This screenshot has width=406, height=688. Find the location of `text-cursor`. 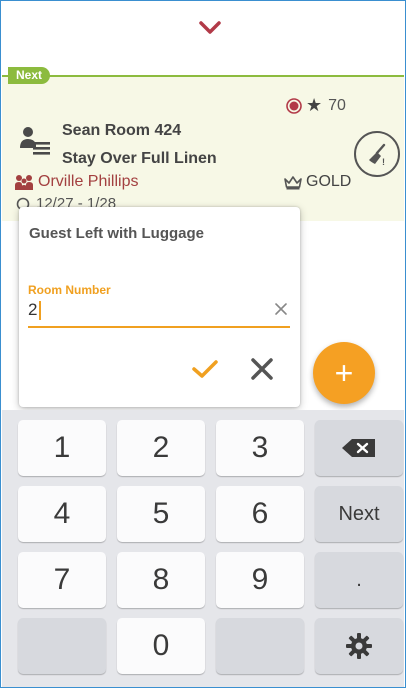

text-cursor is located at coordinates (40, 310).